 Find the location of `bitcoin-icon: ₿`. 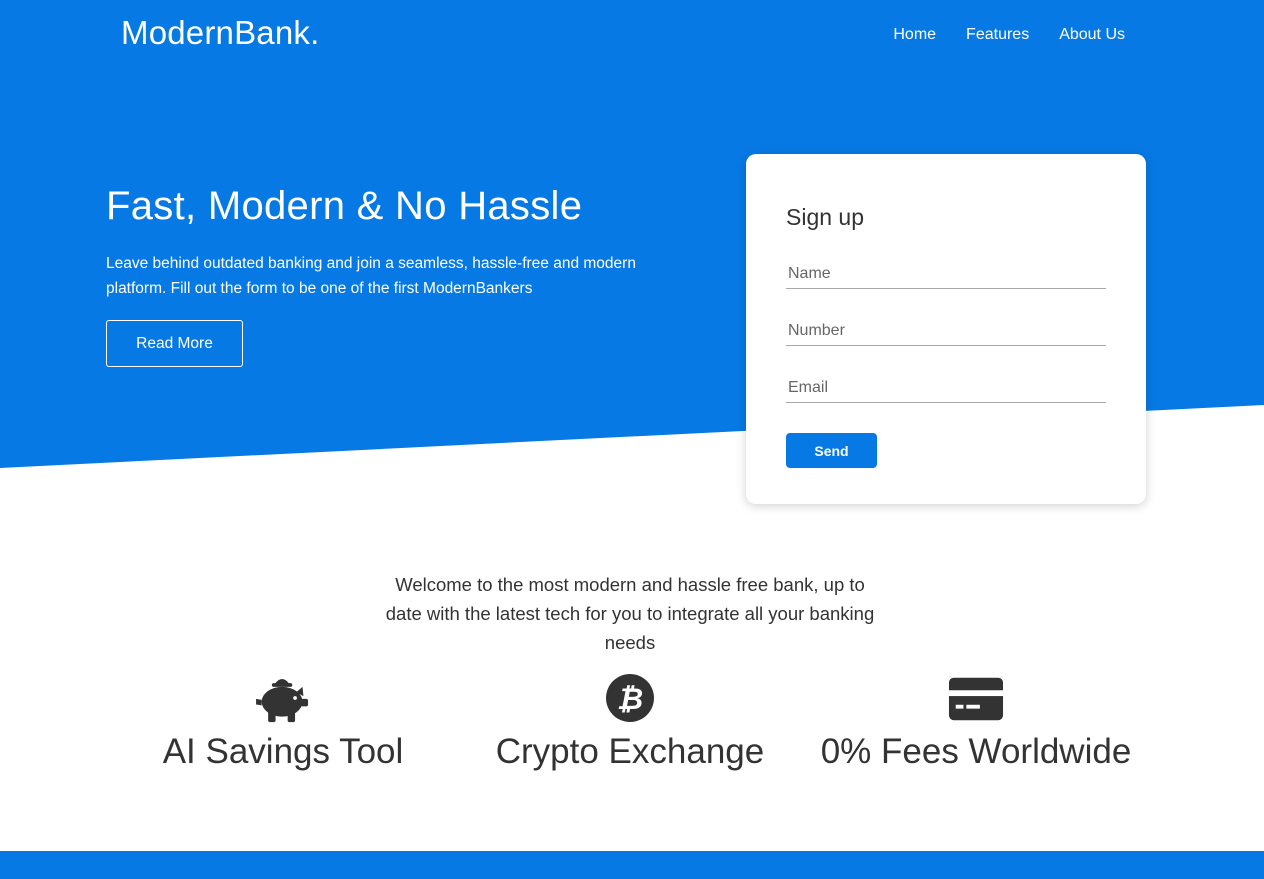

bitcoin-icon: ₿ is located at coordinates (630, 698).